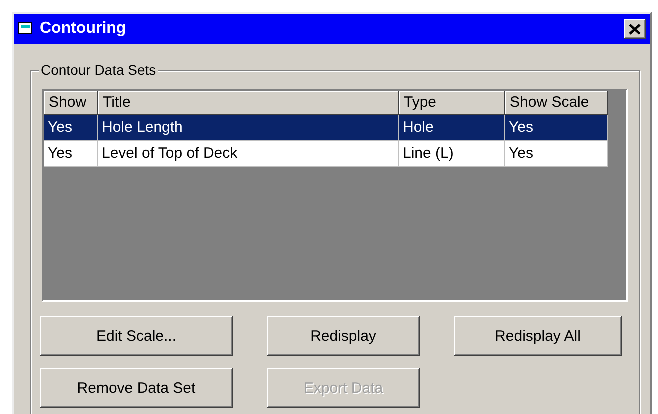 The height and width of the screenshot is (414, 658). Describe the element at coordinates (538, 336) in the screenshot. I see `action-button: Redisplay All` at that location.